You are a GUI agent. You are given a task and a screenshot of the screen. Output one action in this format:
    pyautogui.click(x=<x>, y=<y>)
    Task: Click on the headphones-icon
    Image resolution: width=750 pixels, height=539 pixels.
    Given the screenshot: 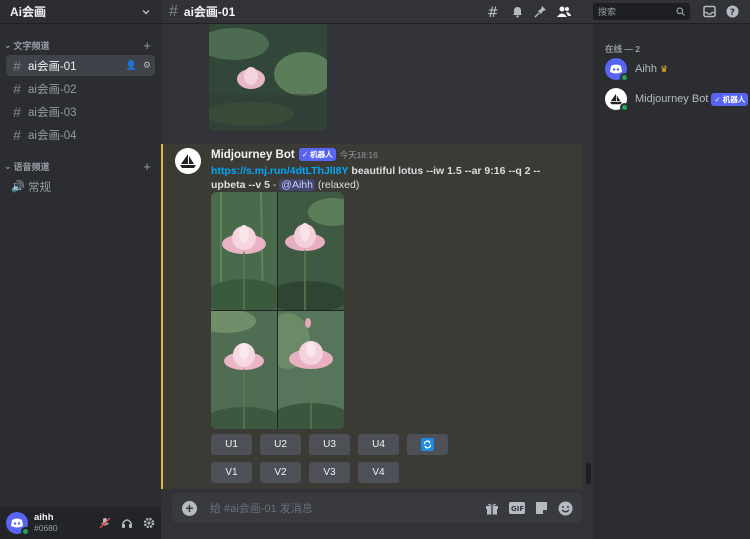 What is the action you would take?
    pyautogui.click(x=127, y=523)
    